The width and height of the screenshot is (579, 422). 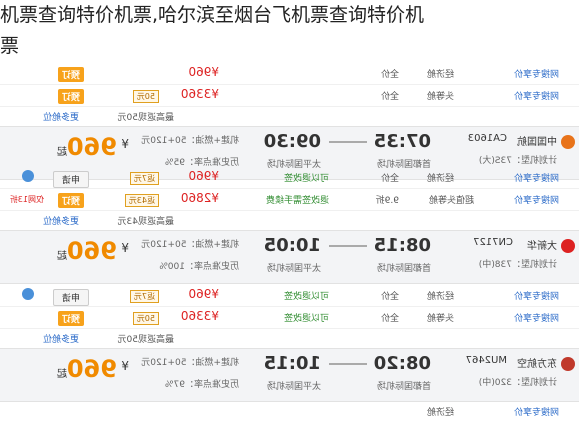 What do you see at coordinates (144, 296) in the screenshot?
I see `cashback-badge: 返7元` at bounding box center [144, 296].